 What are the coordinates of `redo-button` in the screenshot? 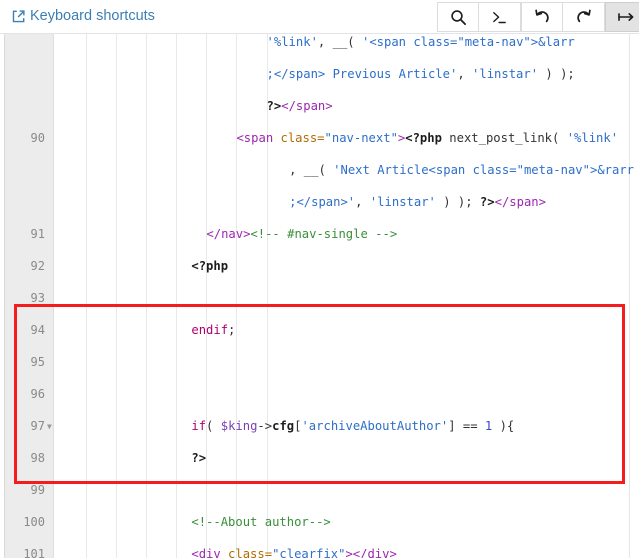 It's located at (584, 17).